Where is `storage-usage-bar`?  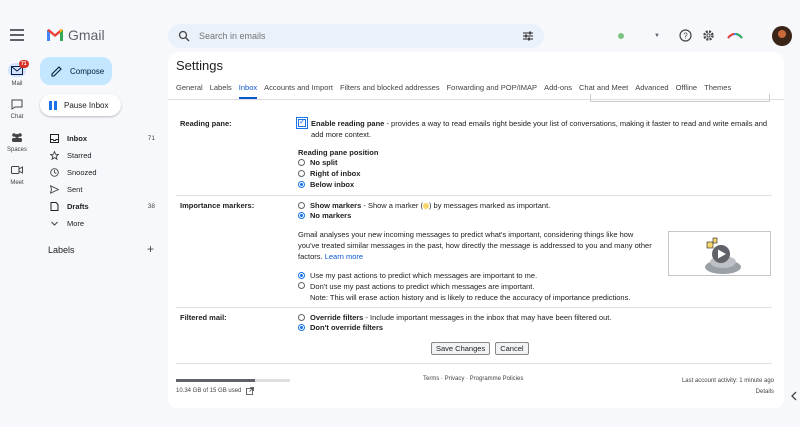
storage-usage-bar is located at coordinates (233, 380).